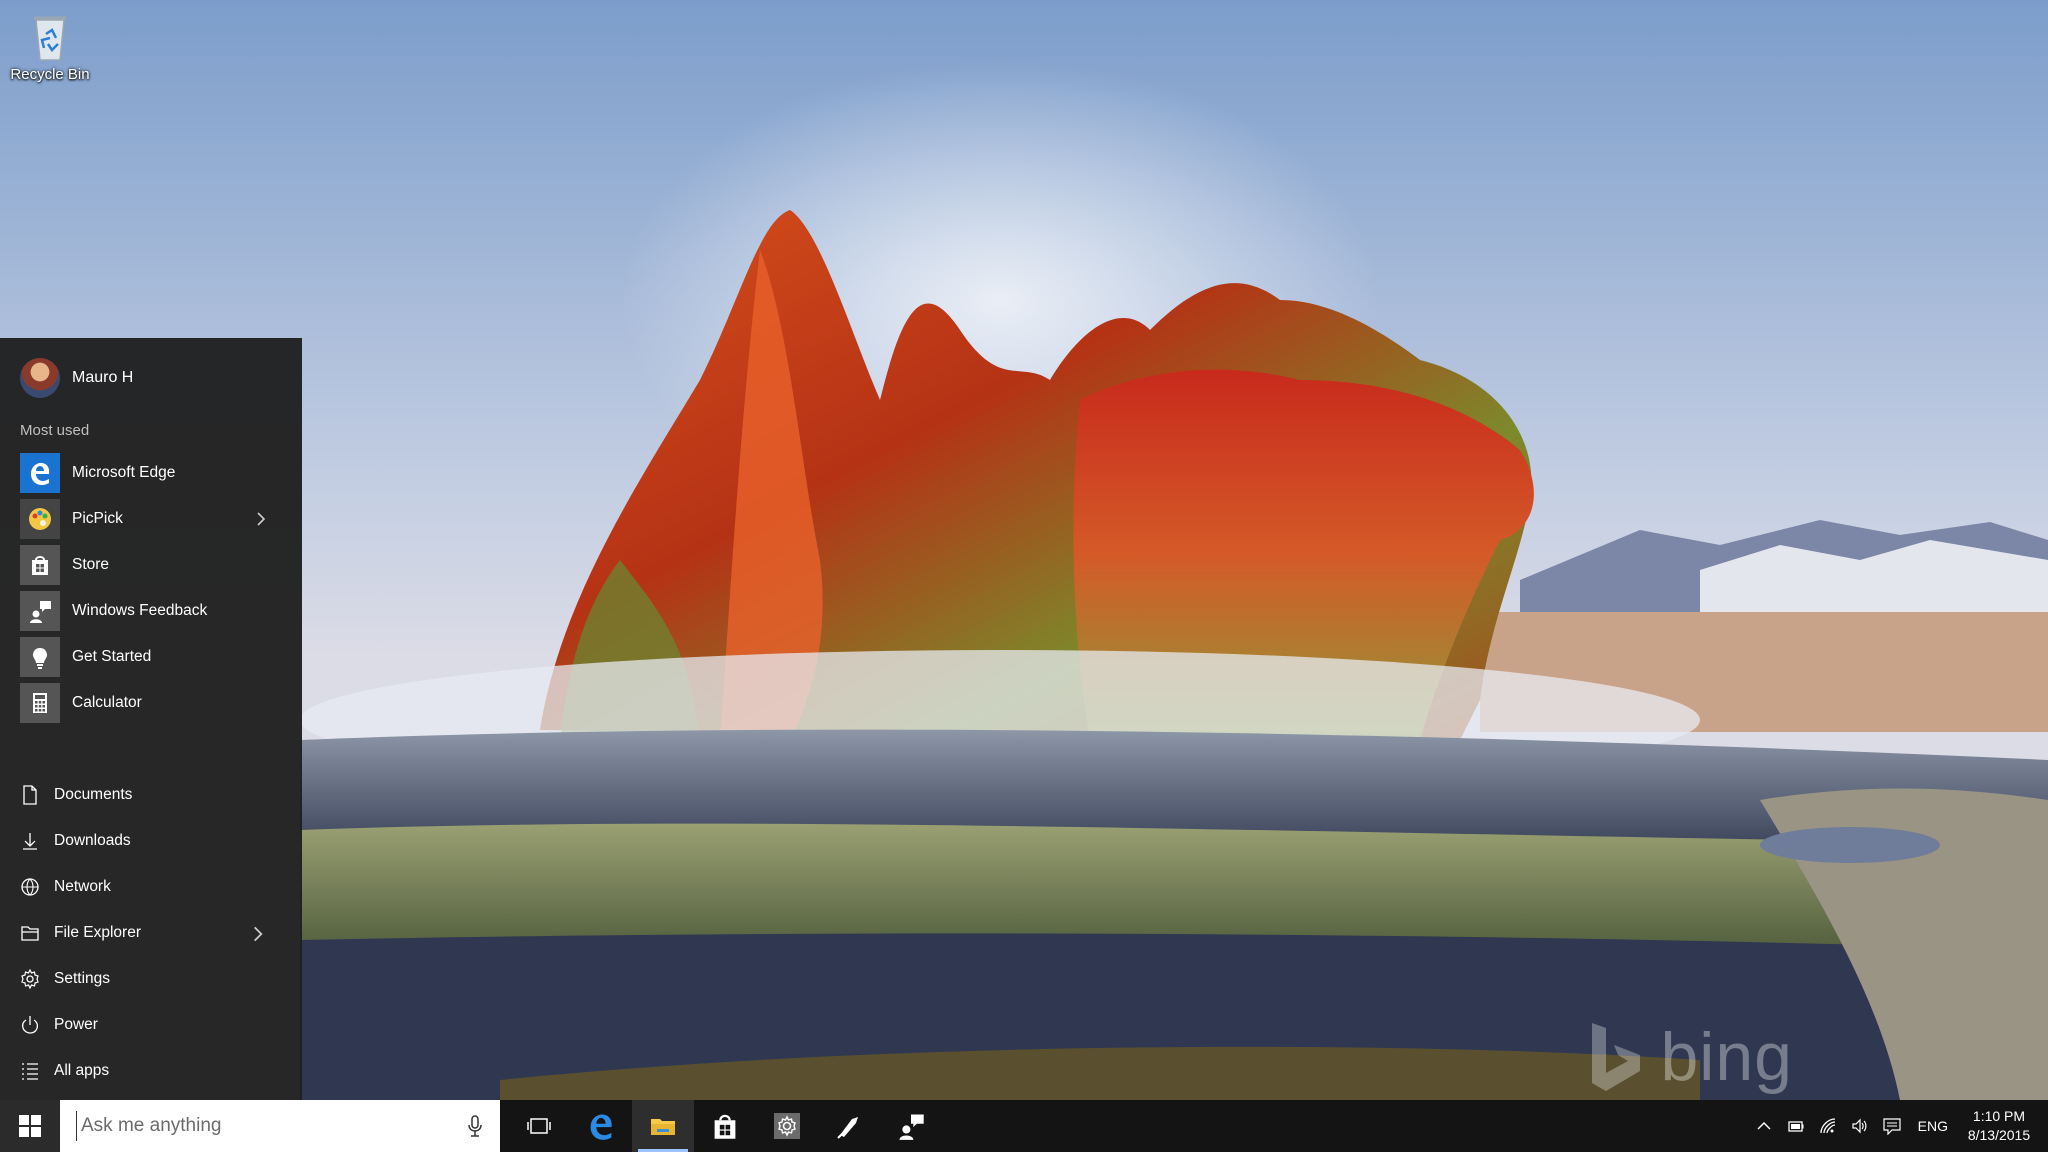  What do you see at coordinates (30, 841) in the screenshot?
I see `download-icon` at bounding box center [30, 841].